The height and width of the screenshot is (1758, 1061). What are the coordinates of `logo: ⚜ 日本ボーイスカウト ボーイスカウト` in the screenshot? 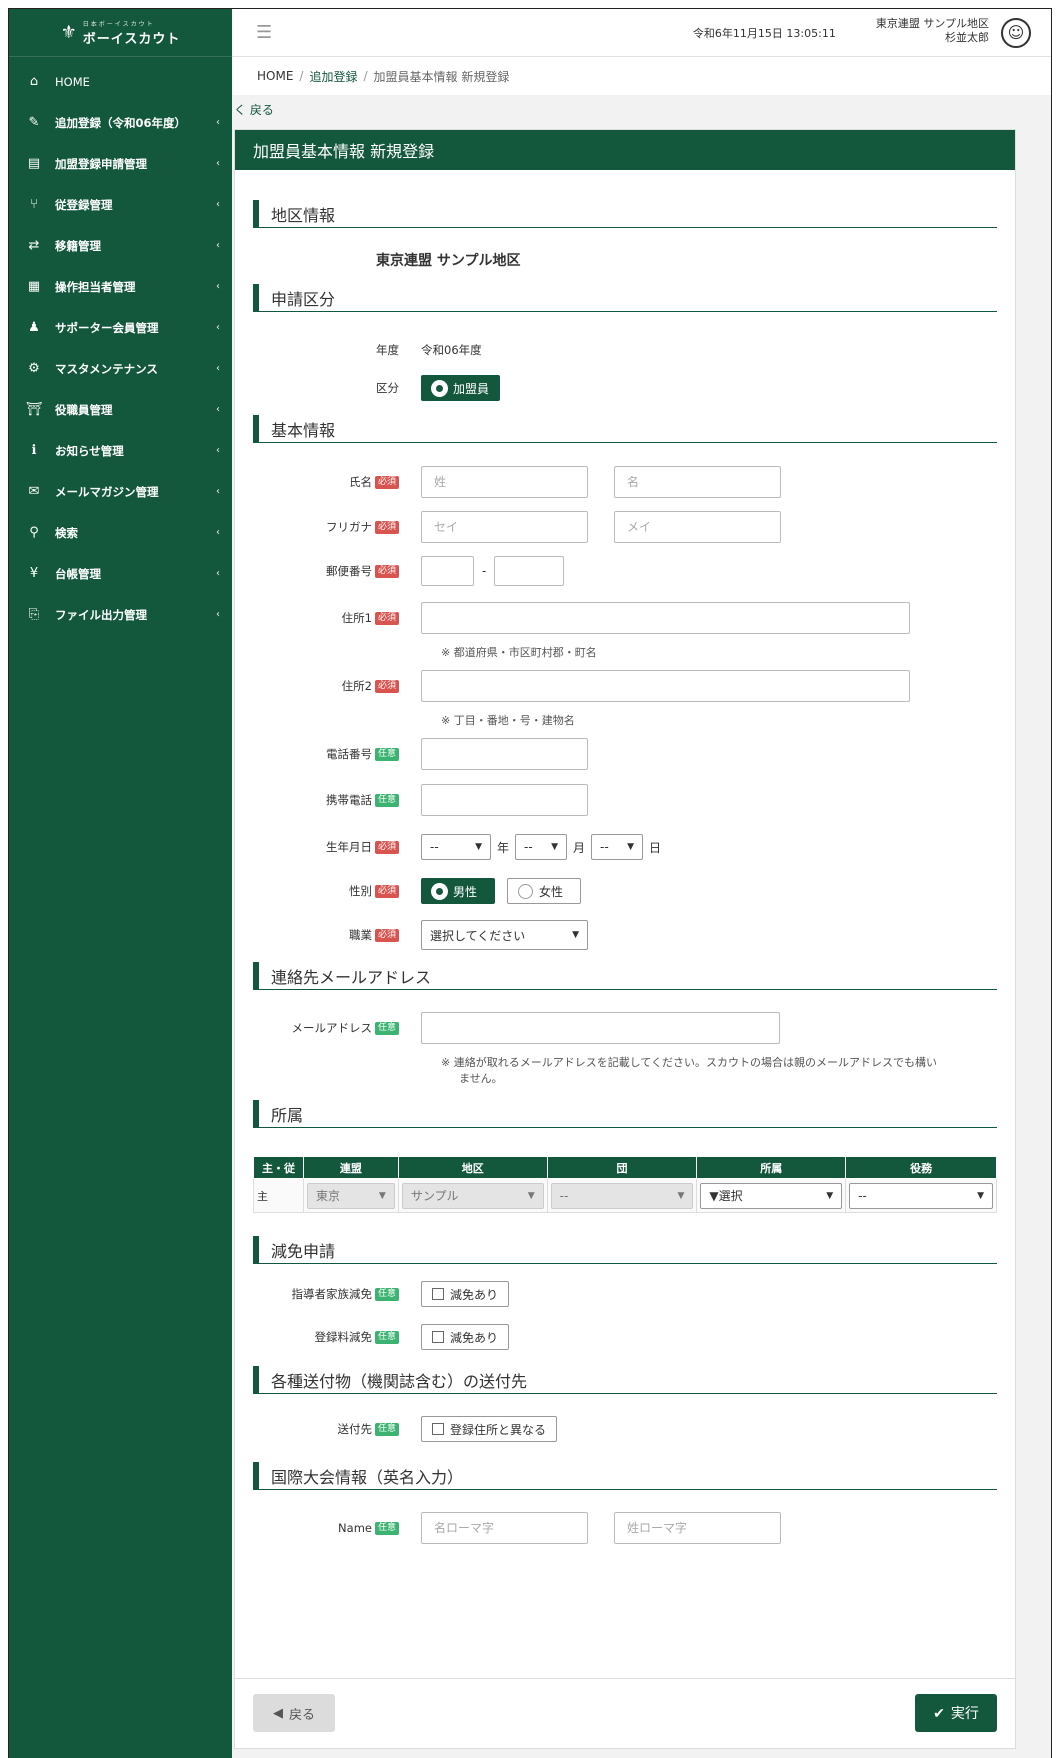 It's located at (120, 33).